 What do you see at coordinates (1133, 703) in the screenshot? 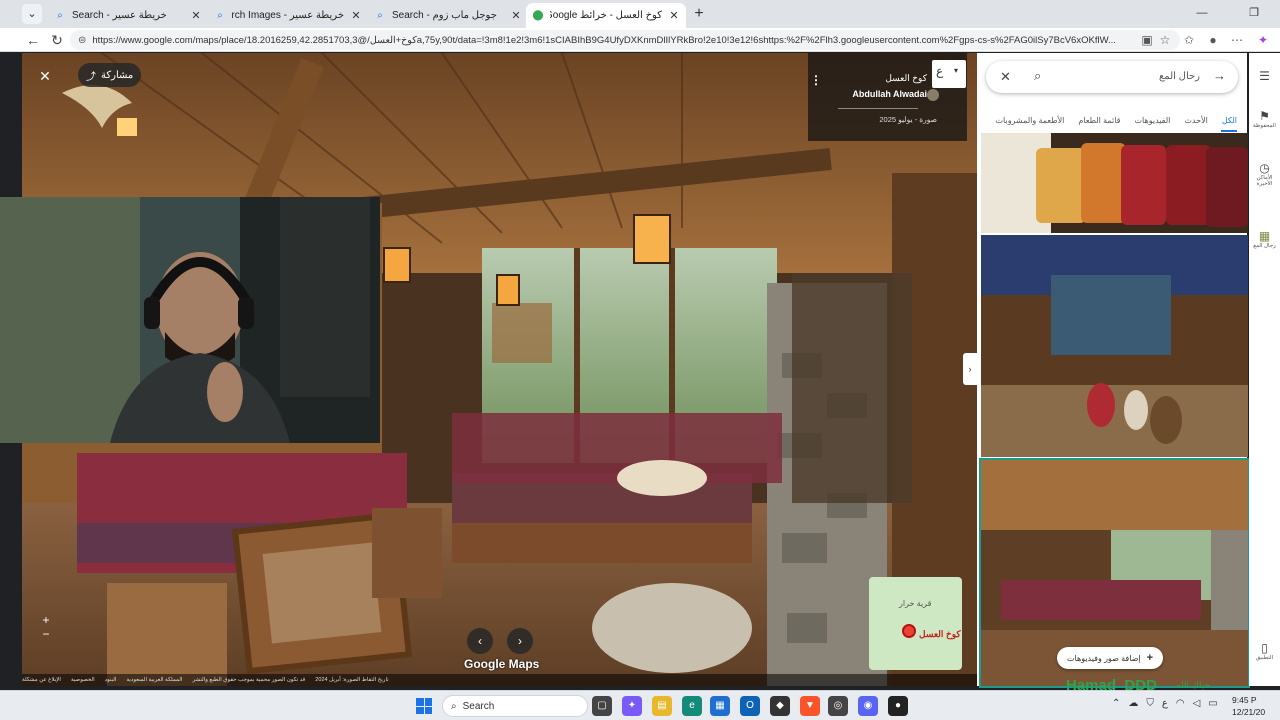
I see `cloud-icon: ☁` at bounding box center [1133, 703].